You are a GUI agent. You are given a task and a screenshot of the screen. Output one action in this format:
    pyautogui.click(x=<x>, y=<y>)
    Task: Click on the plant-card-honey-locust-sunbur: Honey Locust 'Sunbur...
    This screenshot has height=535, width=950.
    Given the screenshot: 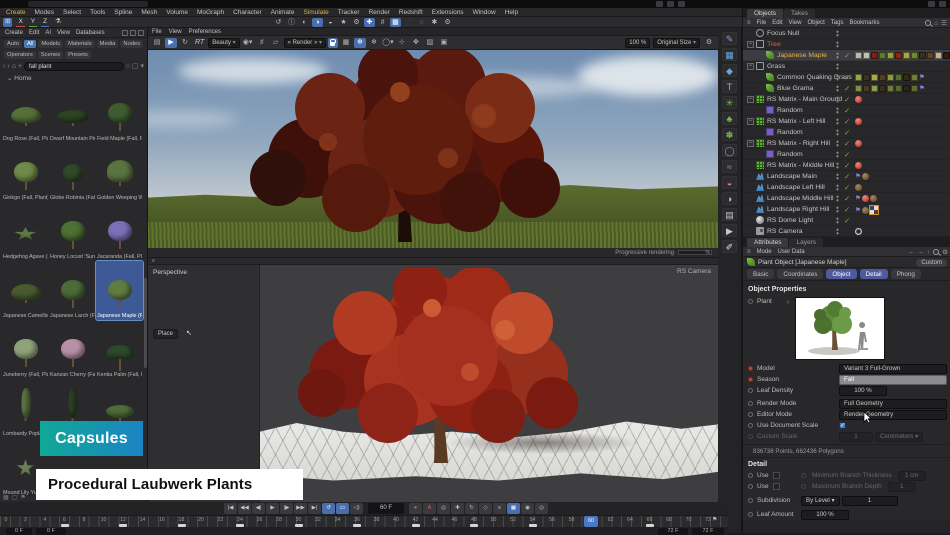 What is the action you would take?
    pyautogui.click(x=72, y=231)
    